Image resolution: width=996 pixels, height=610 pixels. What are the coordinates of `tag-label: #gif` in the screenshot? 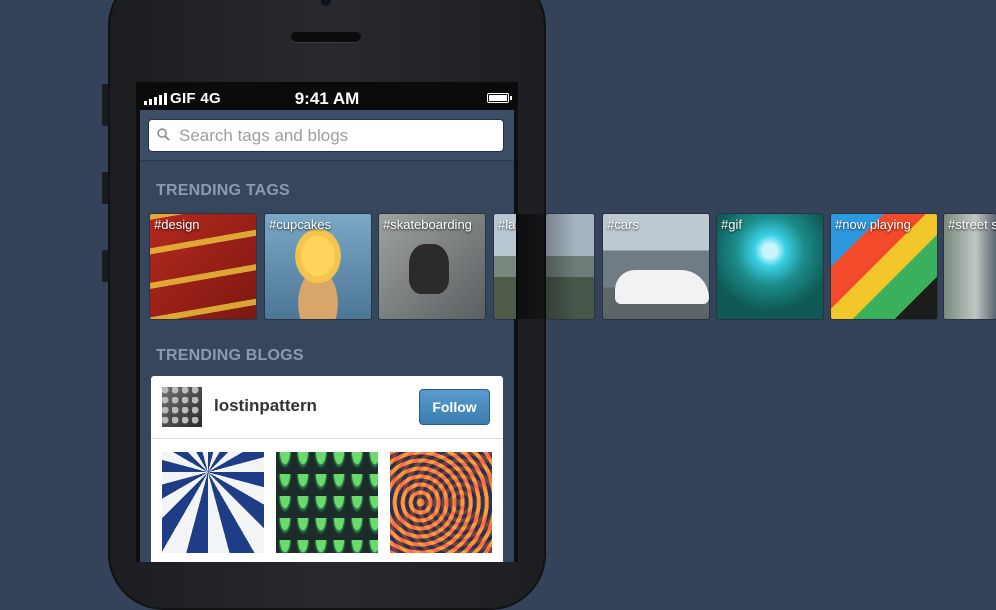 It's located at (731, 224).